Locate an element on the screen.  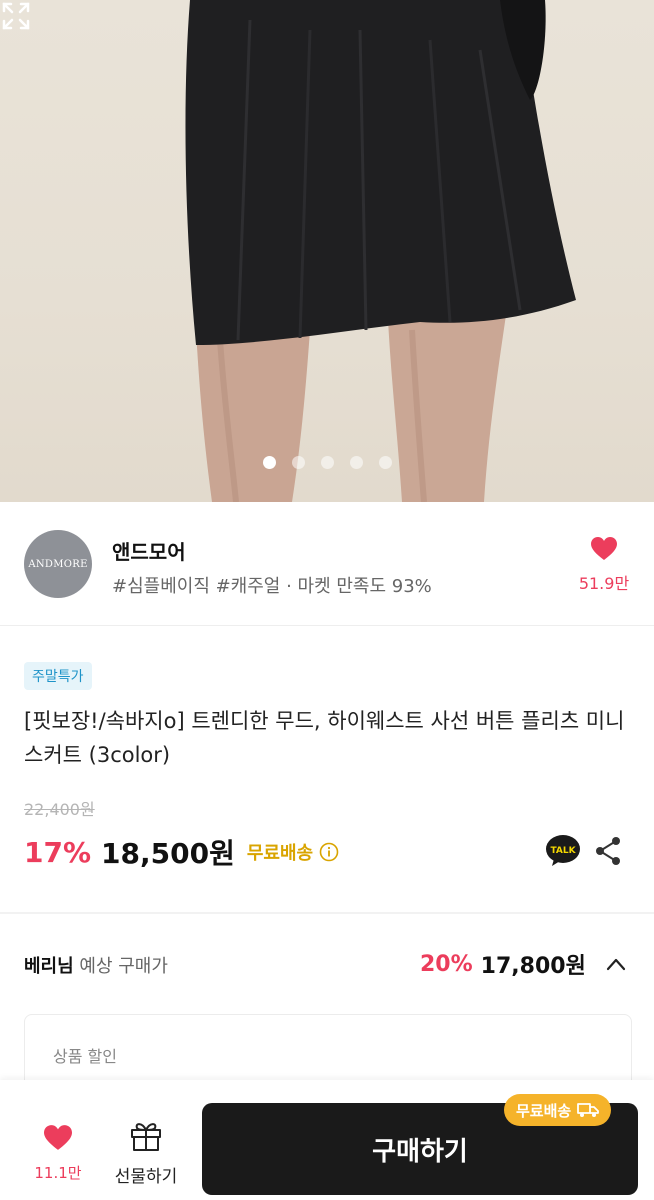
expected-price-value: 17,800원 is located at coordinates (533, 966).